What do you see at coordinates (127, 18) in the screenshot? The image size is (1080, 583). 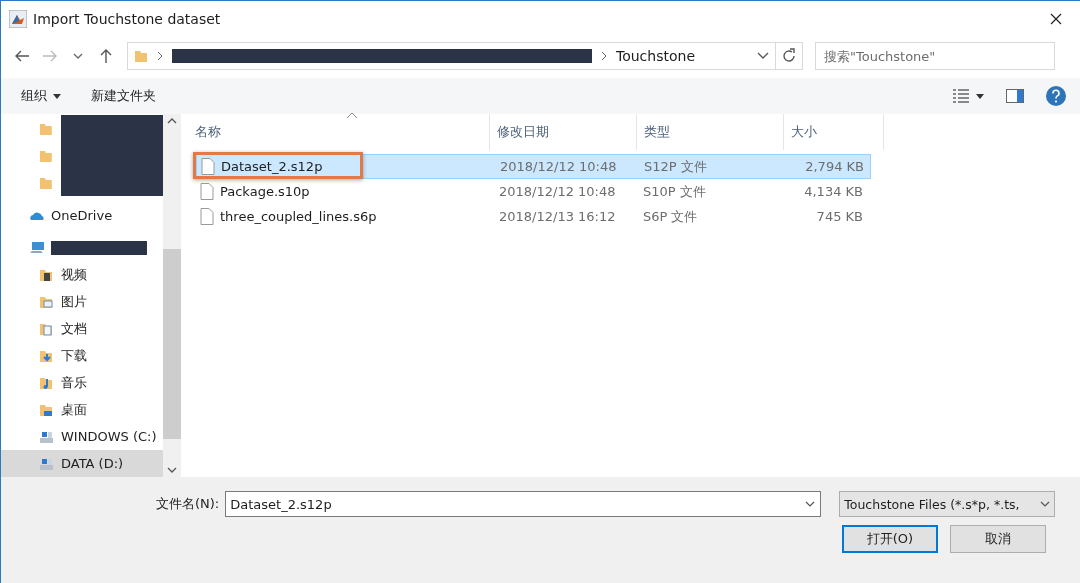 I see `window-title: Import Touchstone dataset` at bounding box center [127, 18].